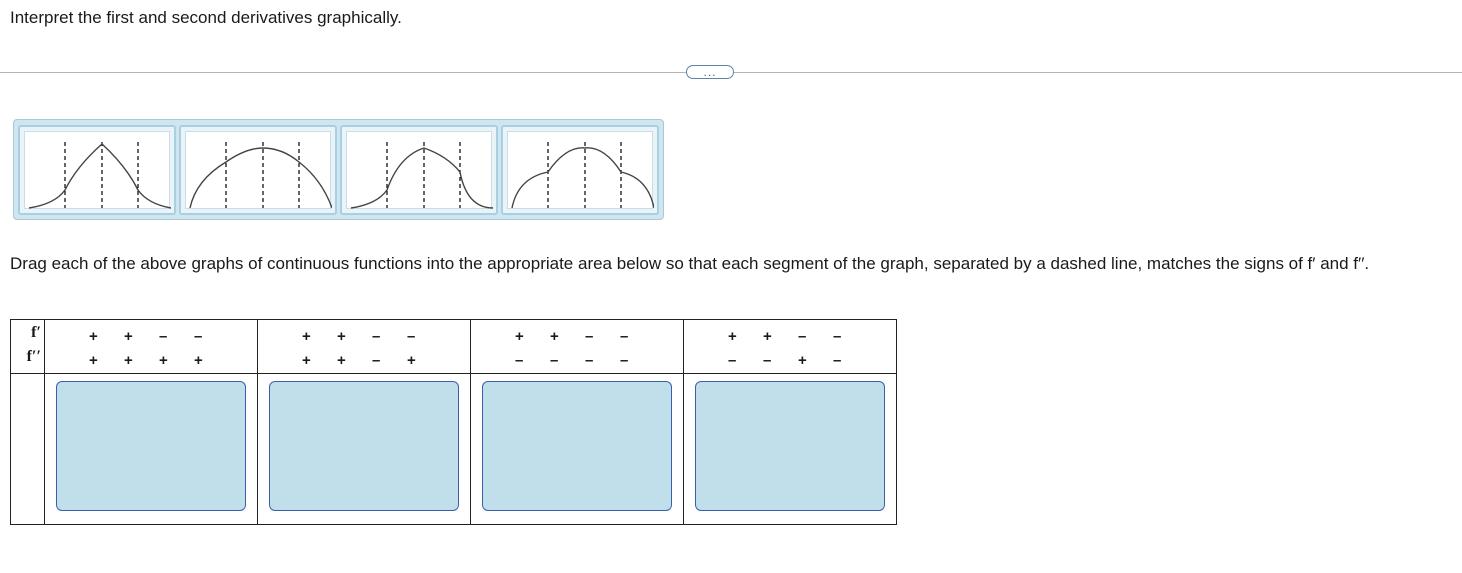  Describe the element at coordinates (33, 356) in the screenshot. I see `f-double-prime-label: f′′` at that location.